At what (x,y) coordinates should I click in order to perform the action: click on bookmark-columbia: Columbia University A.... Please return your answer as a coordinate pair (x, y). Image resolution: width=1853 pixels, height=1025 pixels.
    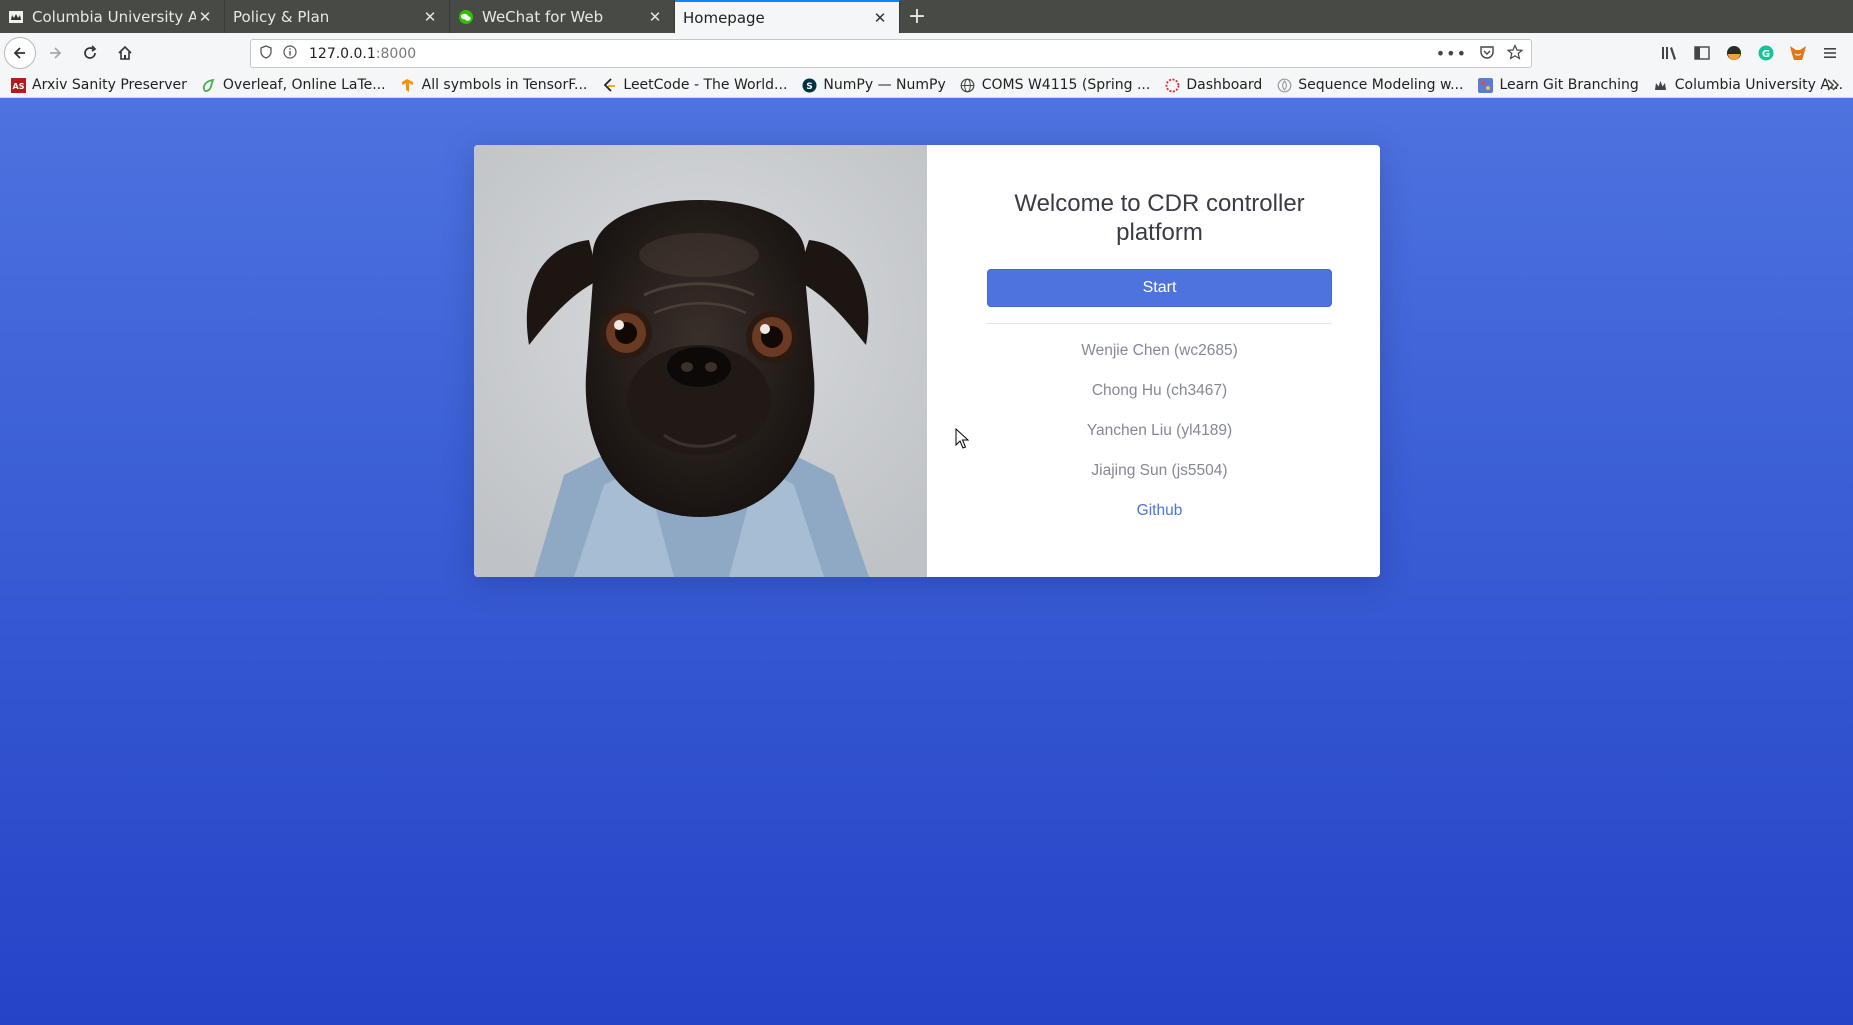
    Looking at the image, I should click on (1748, 85).